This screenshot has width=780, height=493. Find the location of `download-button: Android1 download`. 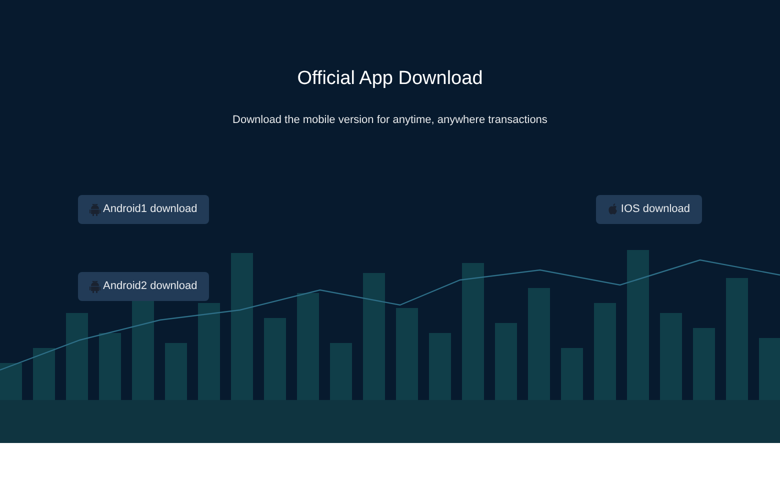

download-button: Android1 download is located at coordinates (144, 209).